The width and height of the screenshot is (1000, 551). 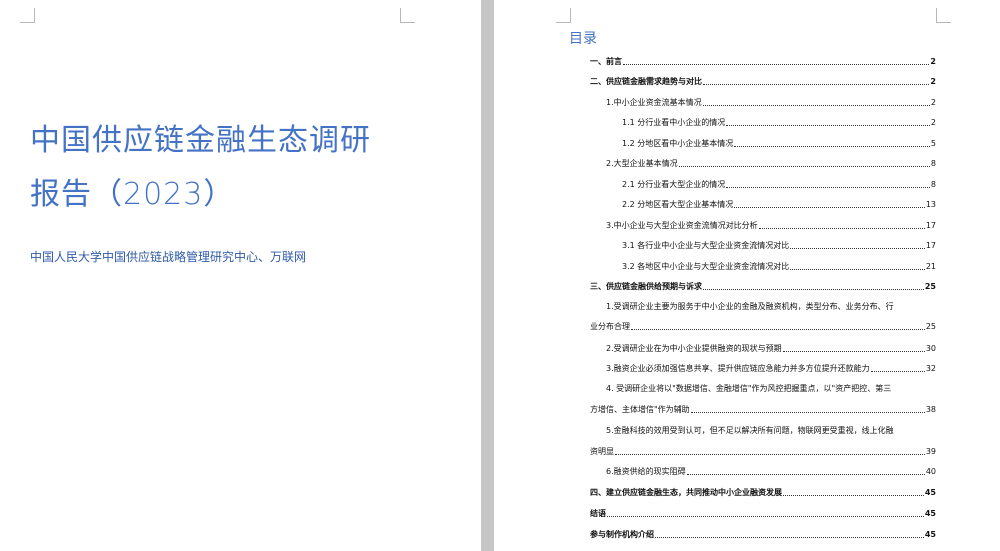 What do you see at coordinates (686, 492) in the screenshot?
I see `toc-entry-text: 四、建立供应链金融生态，共同推动中小企业融资发展` at bounding box center [686, 492].